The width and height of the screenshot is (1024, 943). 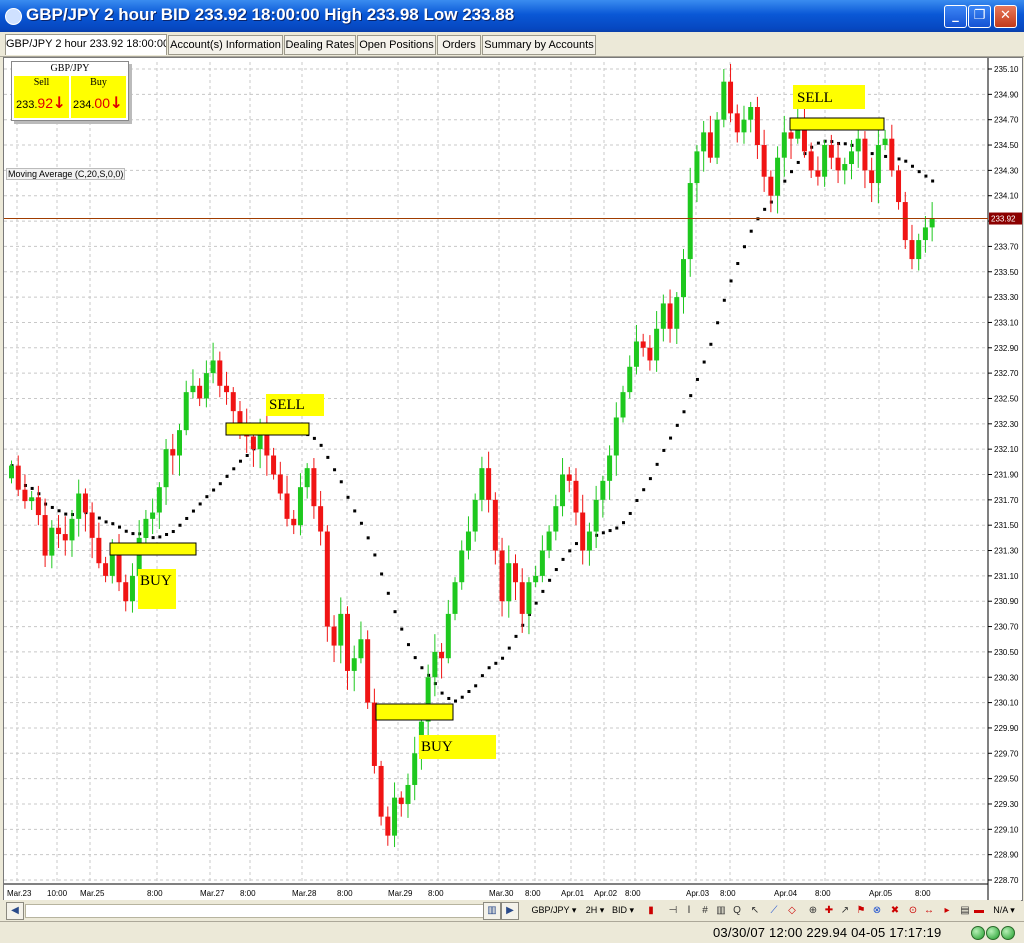 I want to click on app-icon, so click(x=13, y=16).